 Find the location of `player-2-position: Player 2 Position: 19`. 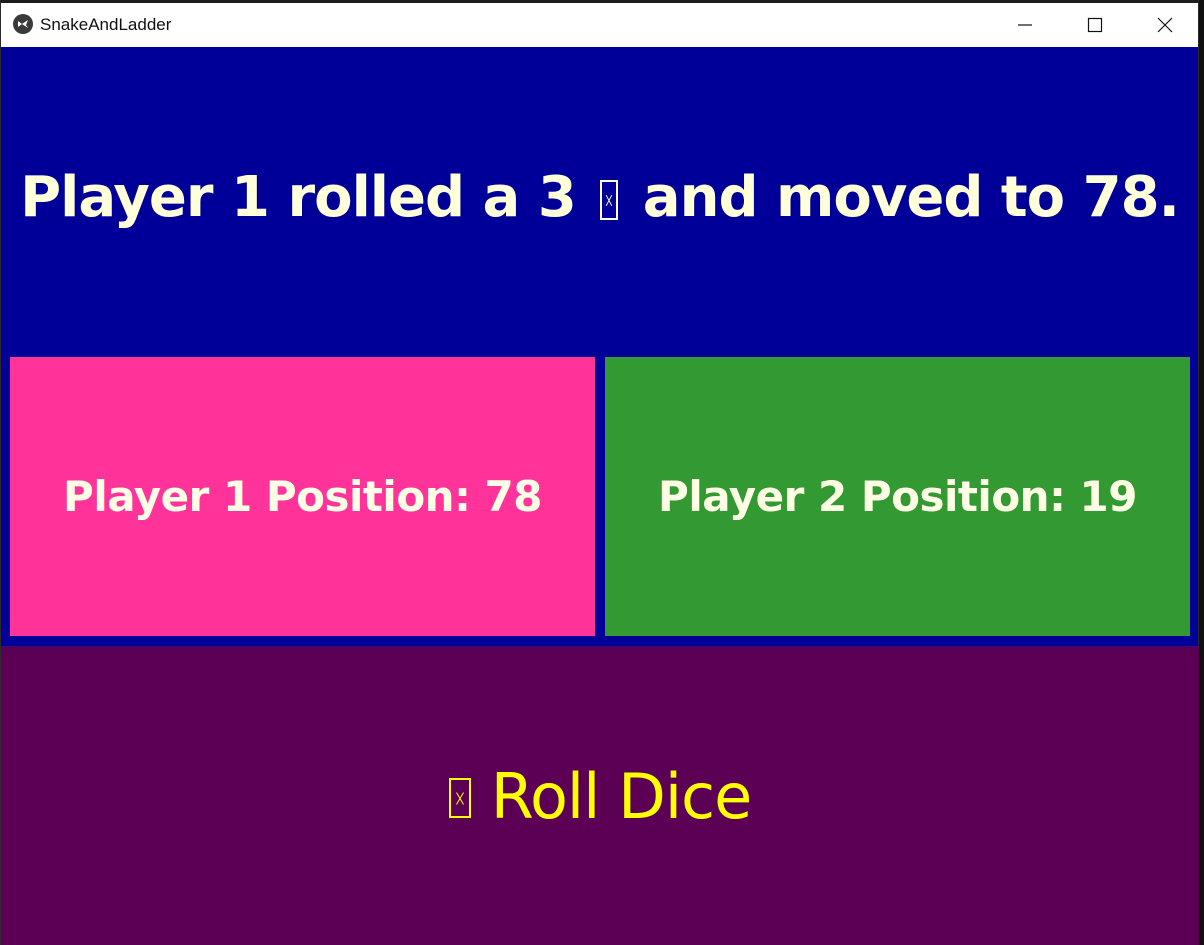

player-2-position: Player 2 Position: 19 is located at coordinates (897, 496).